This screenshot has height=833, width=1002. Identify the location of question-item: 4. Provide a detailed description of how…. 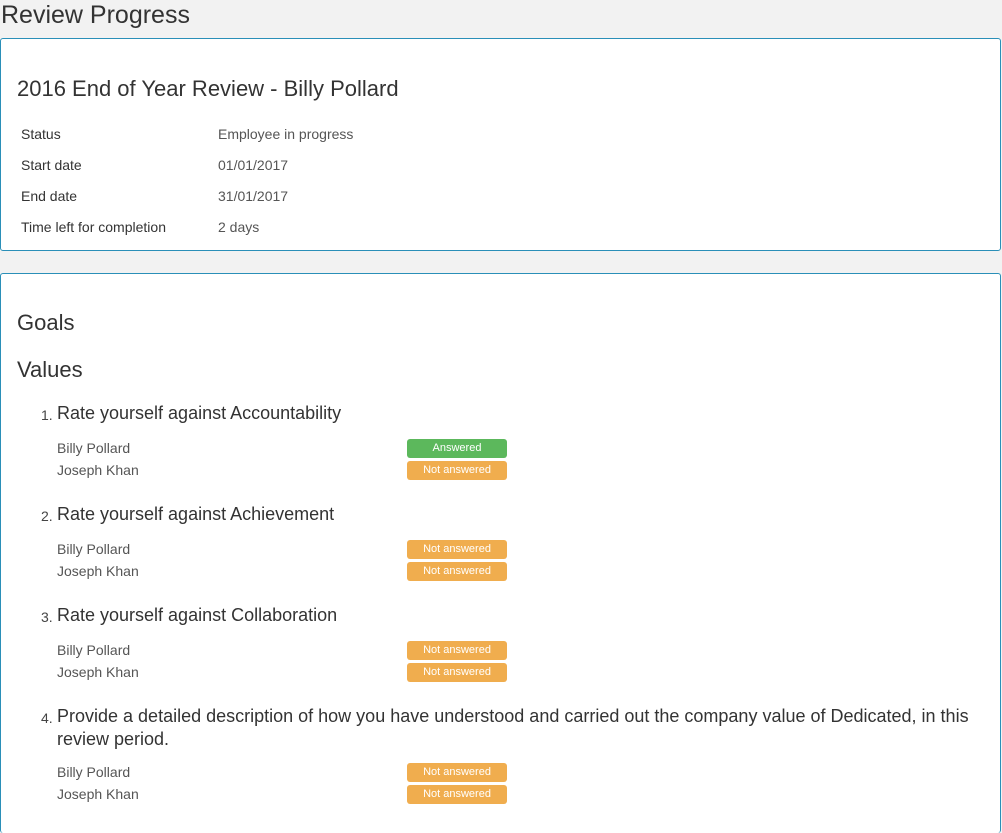
(510, 755).